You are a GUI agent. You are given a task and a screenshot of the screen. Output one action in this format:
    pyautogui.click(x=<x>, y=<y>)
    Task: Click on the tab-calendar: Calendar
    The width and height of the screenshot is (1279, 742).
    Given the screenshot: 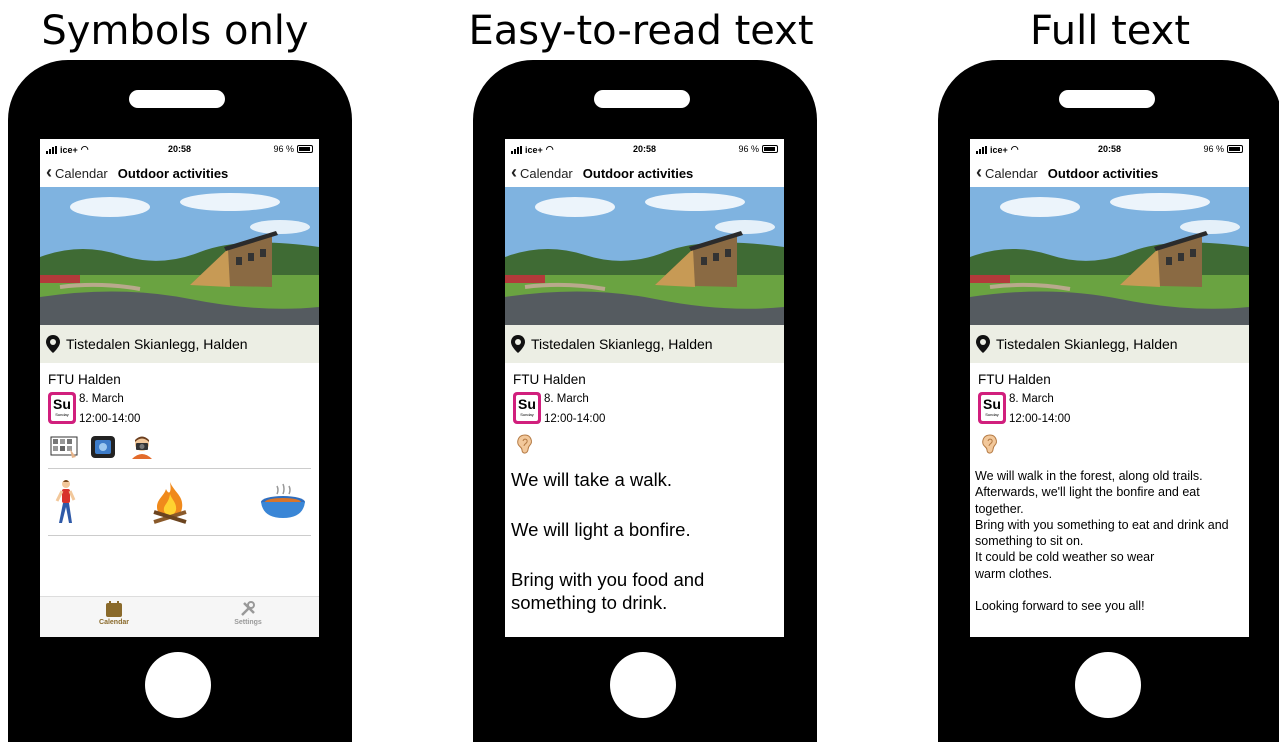 What is the action you would take?
    pyautogui.click(x=114, y=613)
    